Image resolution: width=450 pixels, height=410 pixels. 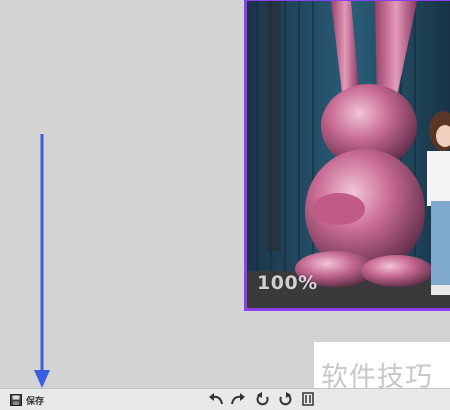 I want to click on undo-button, so click(x=216, y=400).